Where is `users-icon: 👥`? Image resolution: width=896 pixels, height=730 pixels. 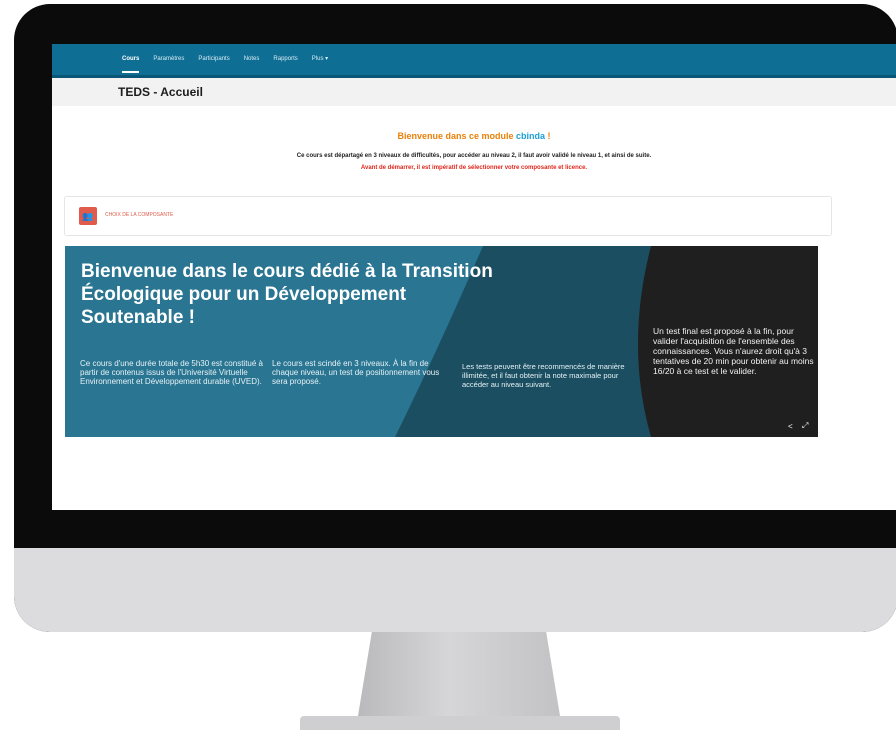
users-icon: 👥 is located at coordinates (88, 216).